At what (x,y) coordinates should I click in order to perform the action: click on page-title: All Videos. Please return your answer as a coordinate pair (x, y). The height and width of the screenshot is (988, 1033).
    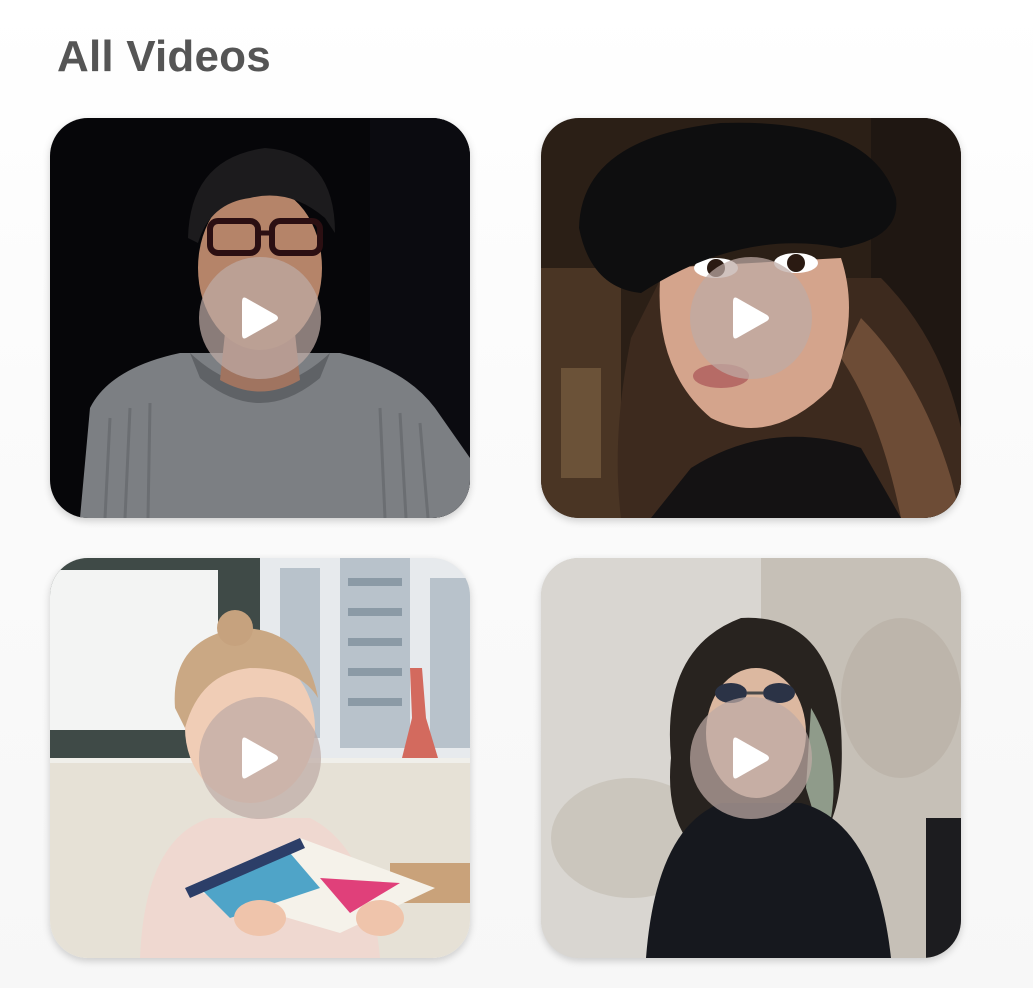
    Looking at the image, I should click on (164, 56).